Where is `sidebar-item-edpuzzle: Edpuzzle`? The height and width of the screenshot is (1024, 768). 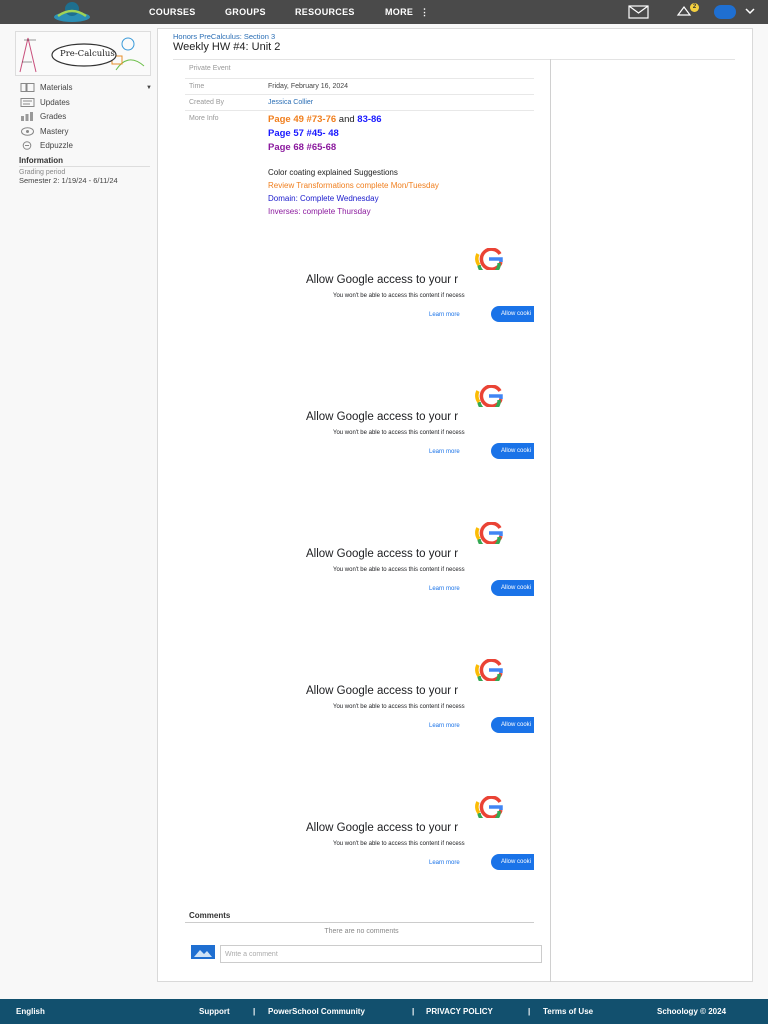 sidebar-item-edpuzzle: Edpuzzle is located at coordinates (46, 145).